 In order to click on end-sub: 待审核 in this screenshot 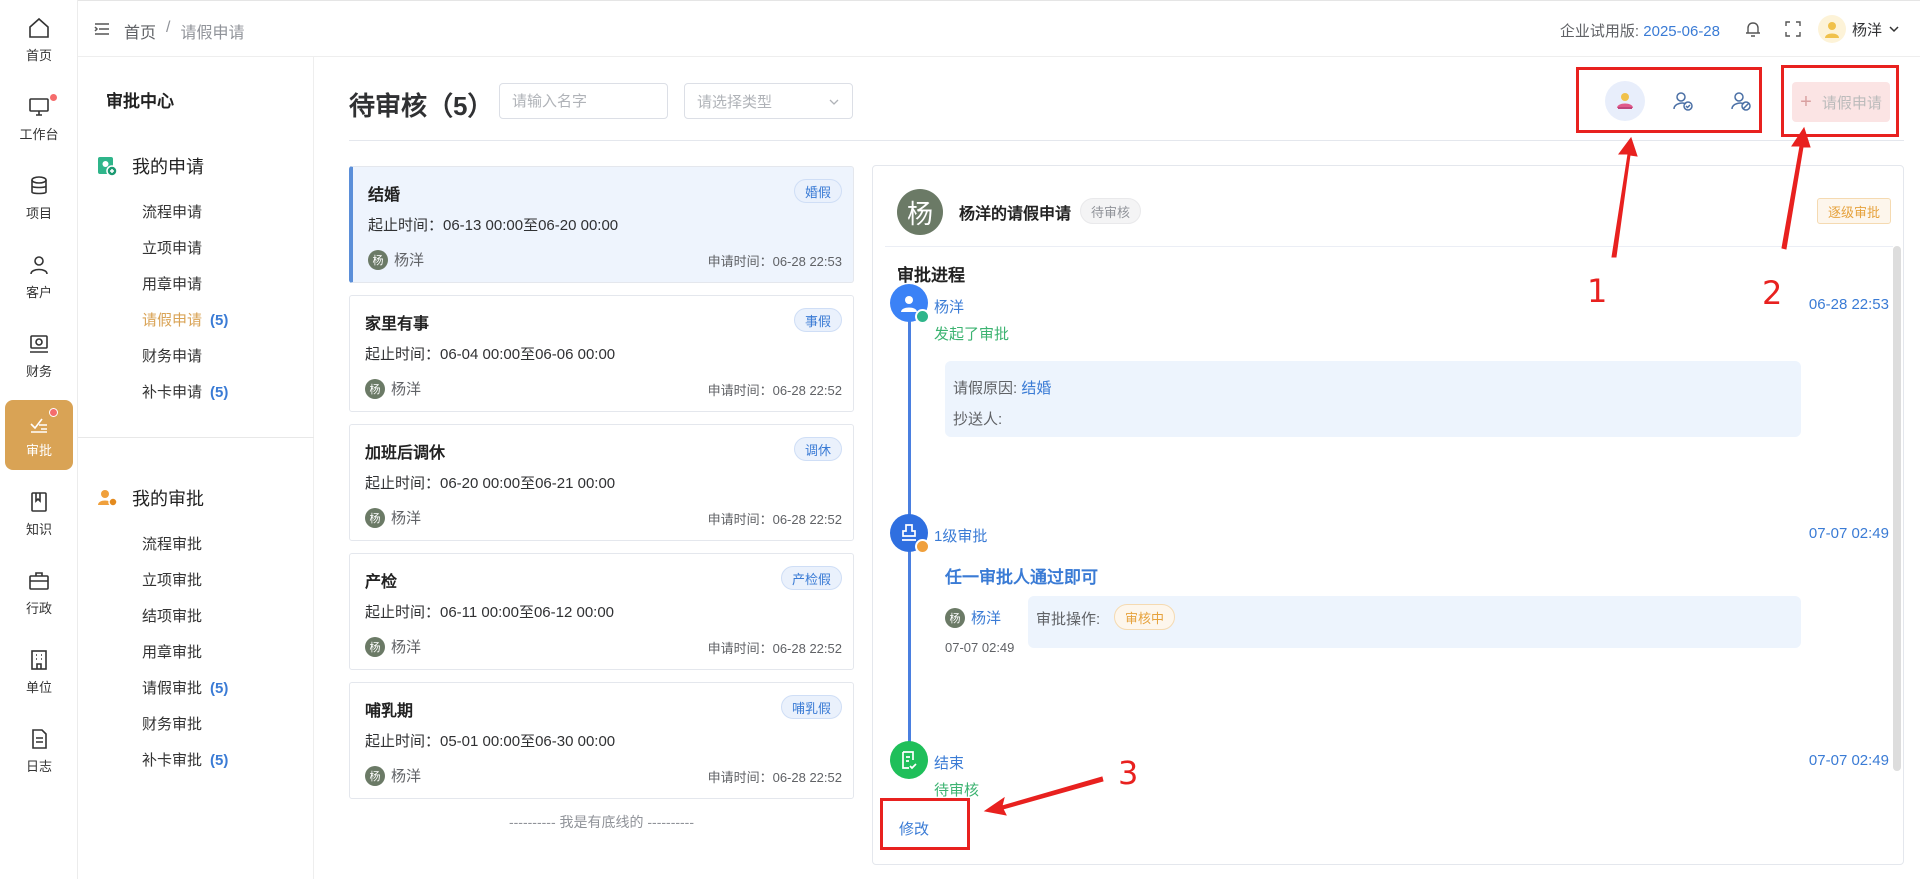, I will do `click(957, 790)`.